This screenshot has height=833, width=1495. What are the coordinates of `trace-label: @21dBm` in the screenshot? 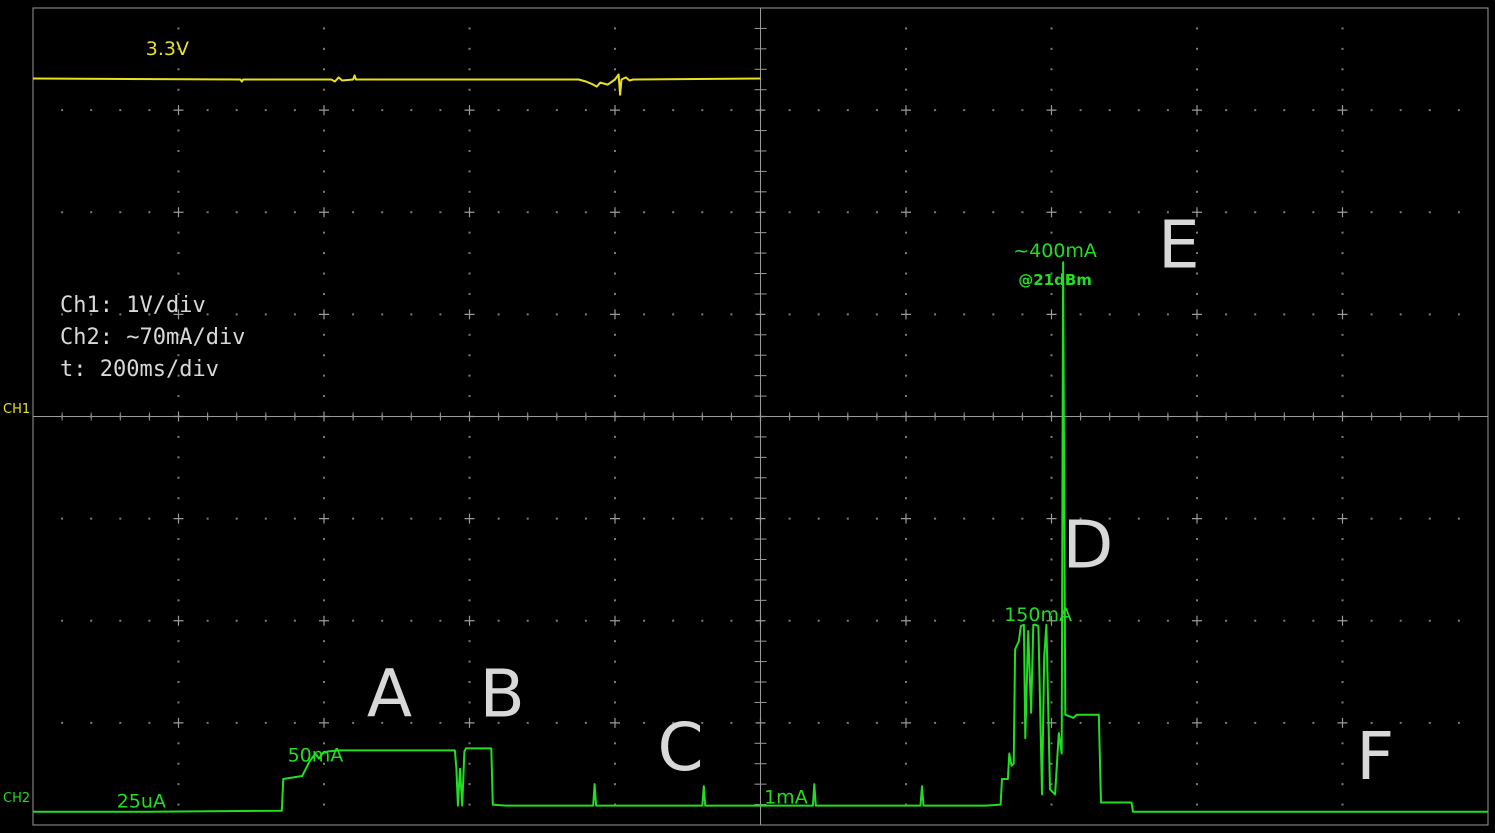 It's located at (1055, 280).